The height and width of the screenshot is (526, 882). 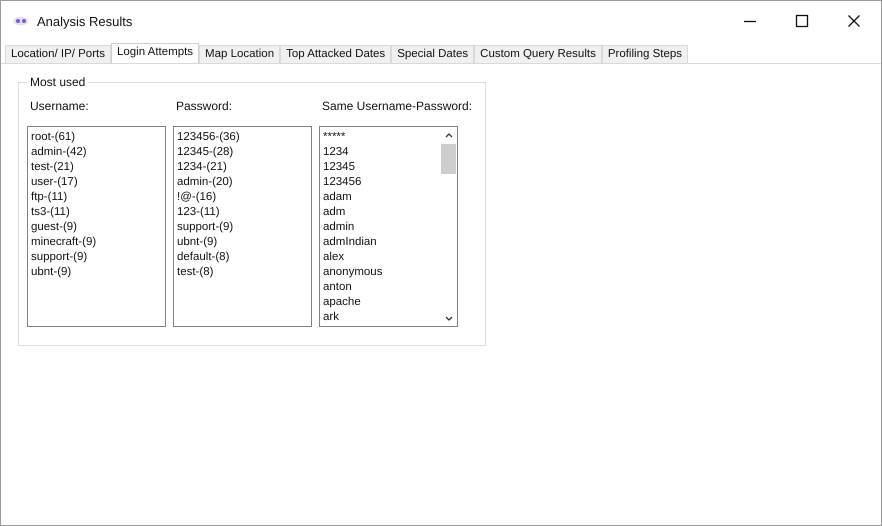 What do you see at coordinates (204, 107) in the screenshot?
I see `list-label: Password:` at bounding box center [204, 107].